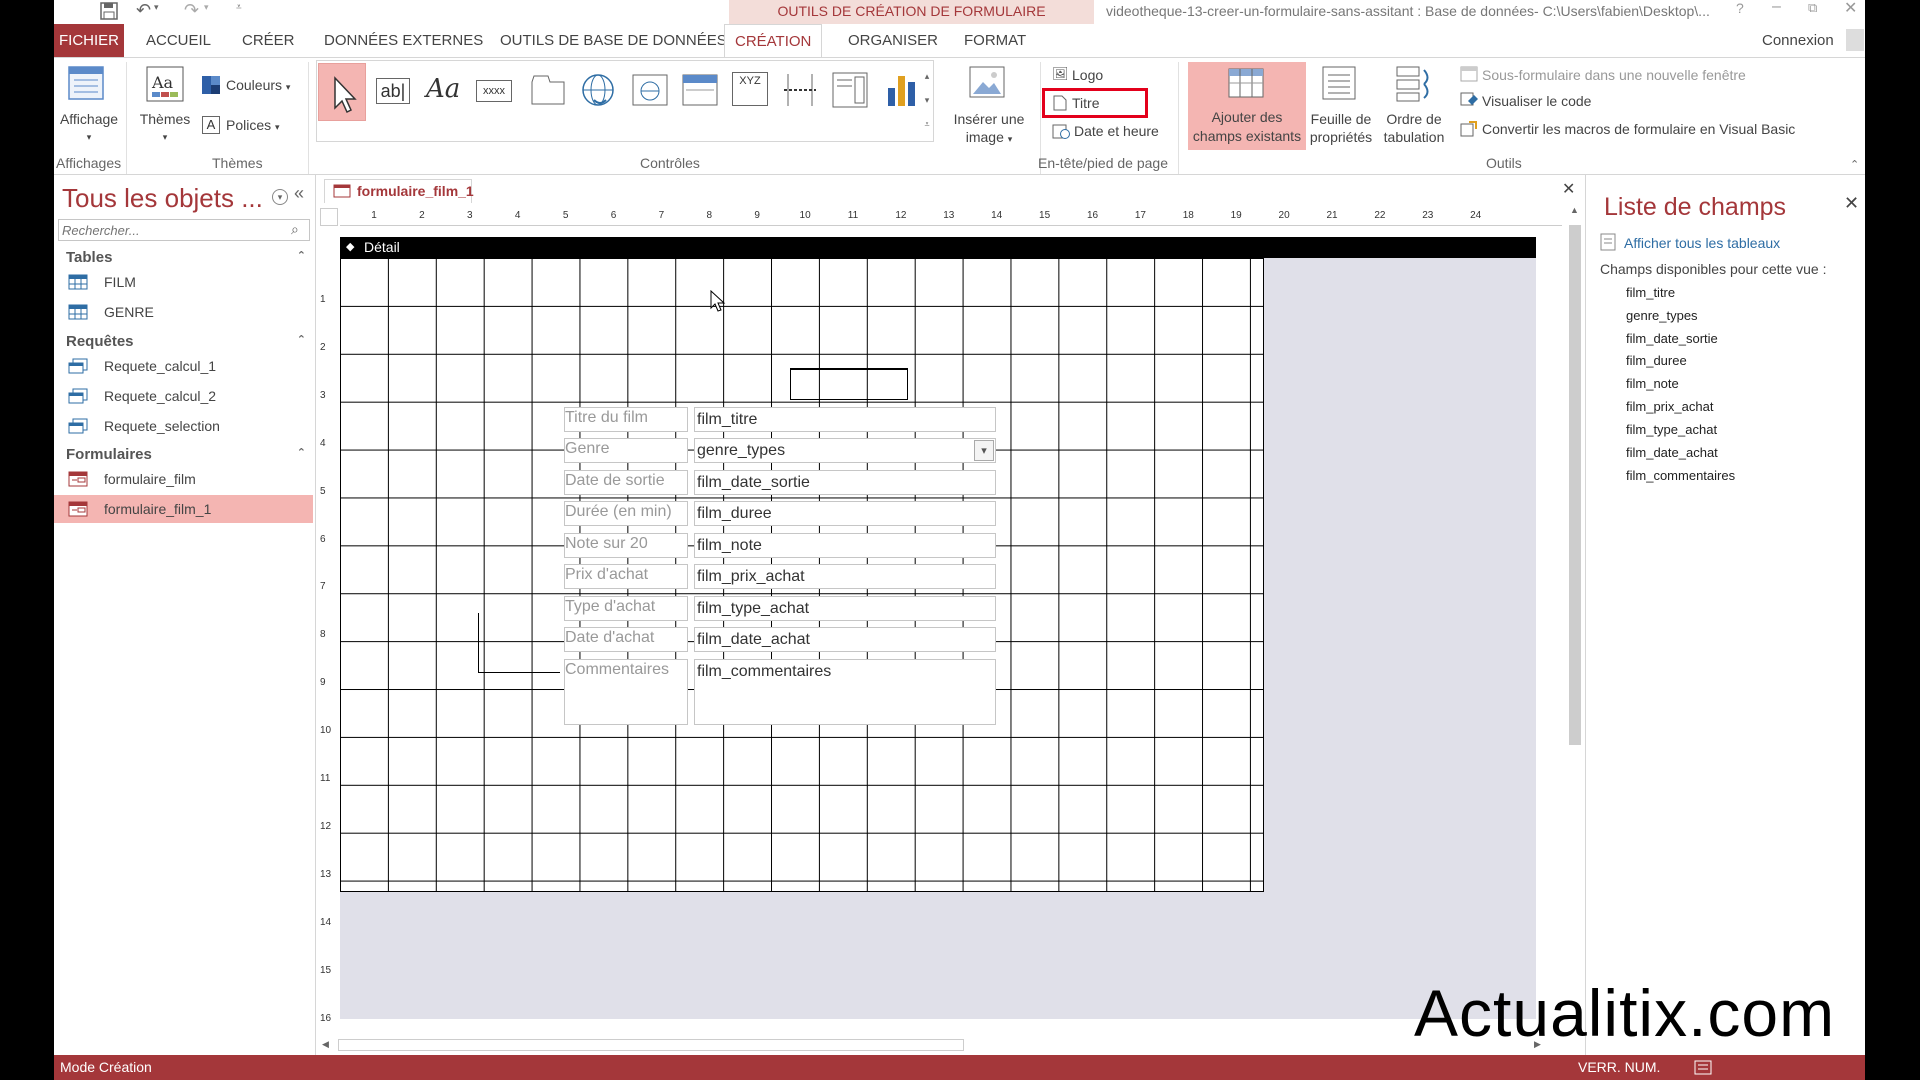 Image resolution: width=1920 pixels, height=1080 pixels. What do you see at coordinates (89, 41) in the screenshot?
I see `tab-file: FICHIER` at bounding box center [89, 41].